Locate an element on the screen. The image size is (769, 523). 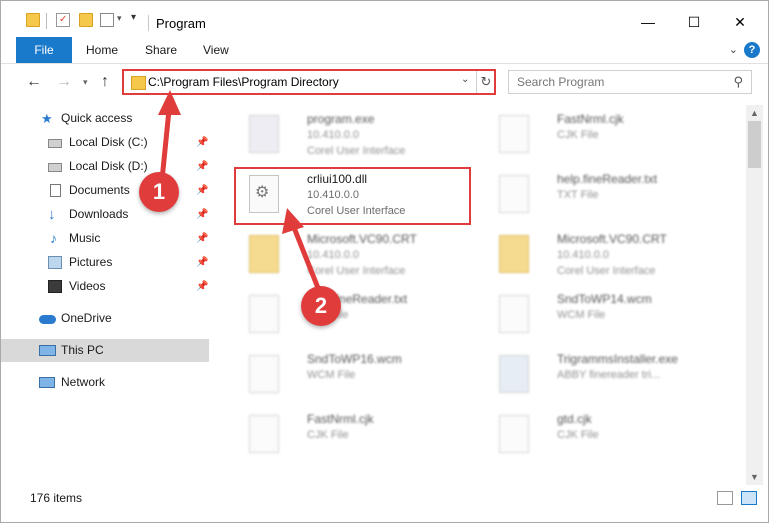
tab-file: File is located at coordinates (44, 50).